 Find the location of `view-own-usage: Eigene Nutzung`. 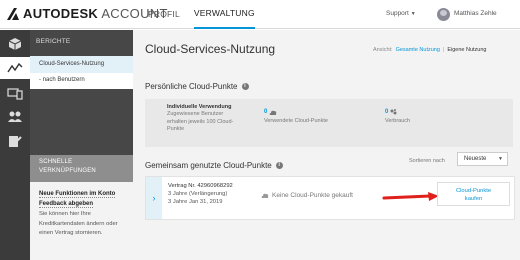

view-own-usage: Eigene Nutzung is located at coordinates (466, 50).